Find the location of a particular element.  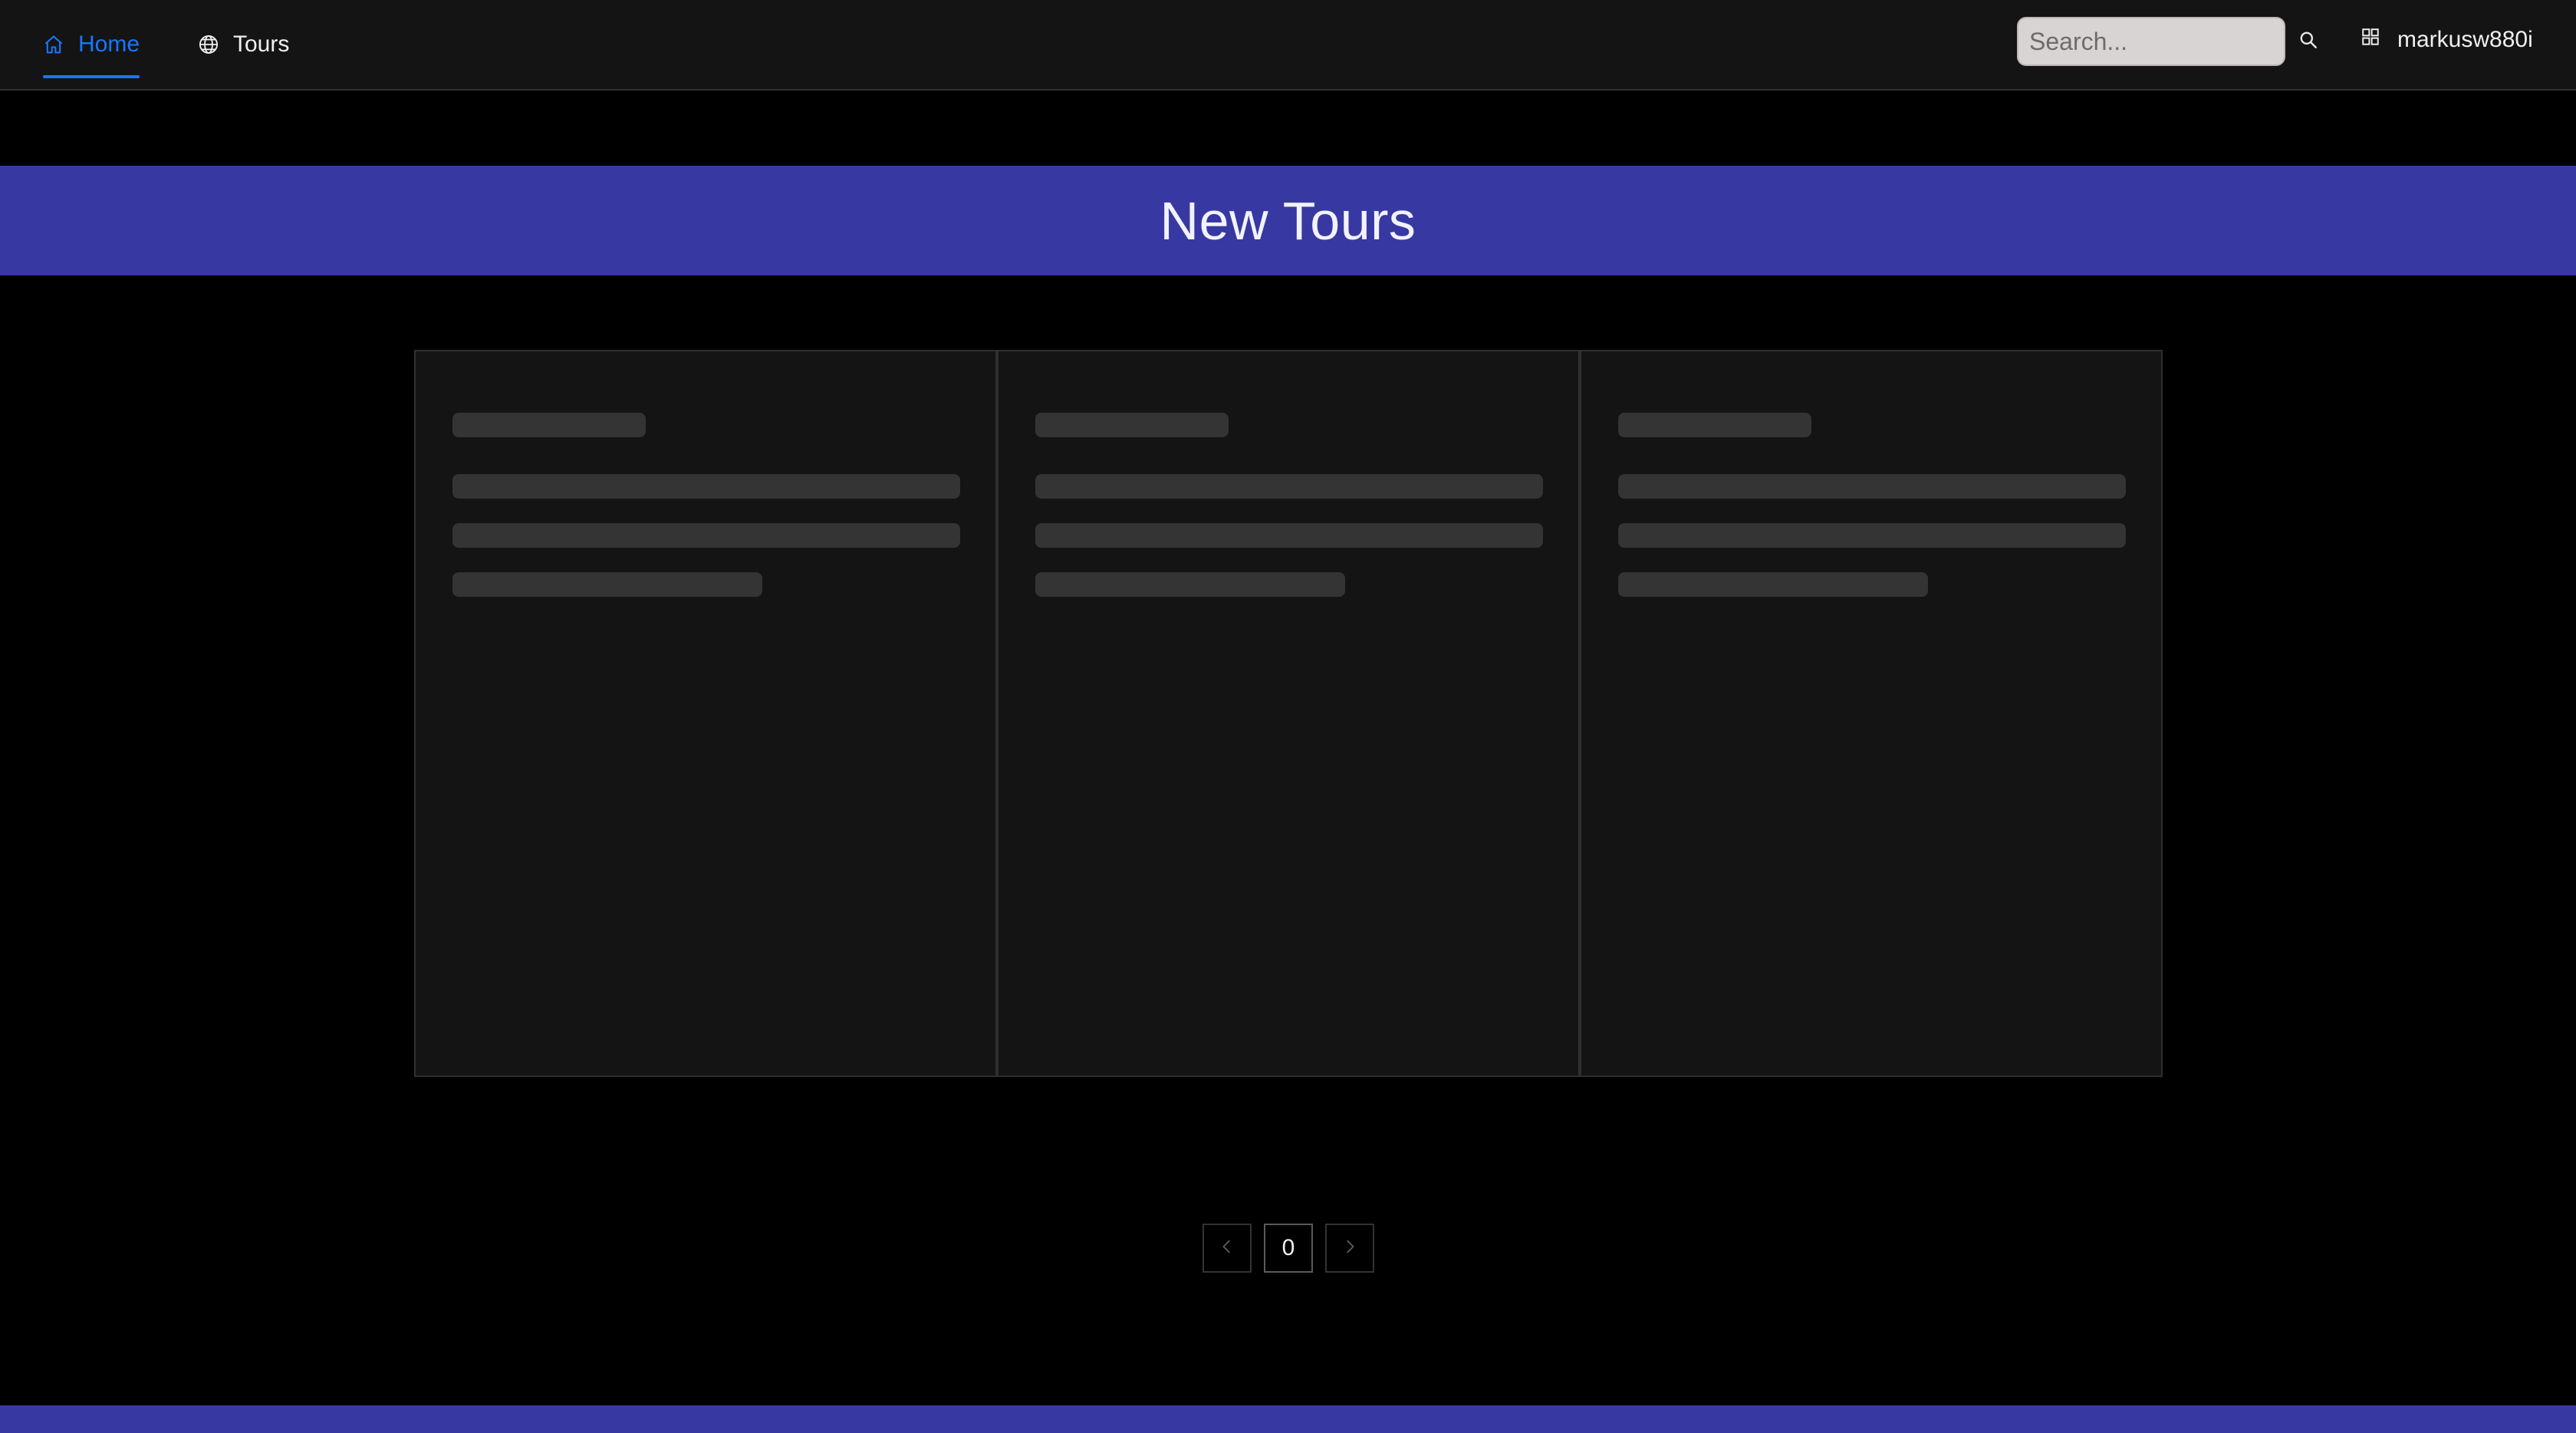

banner: New Tours is located at coordinates (1288, 220).